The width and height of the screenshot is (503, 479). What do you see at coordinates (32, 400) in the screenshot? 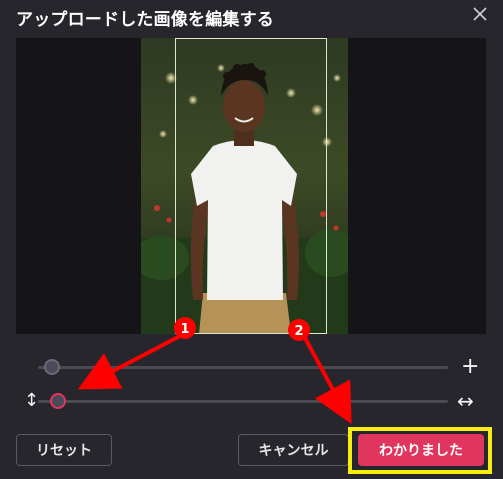
I see `vertical-arrows-icon: ↕` at bounding box center [32, 400].